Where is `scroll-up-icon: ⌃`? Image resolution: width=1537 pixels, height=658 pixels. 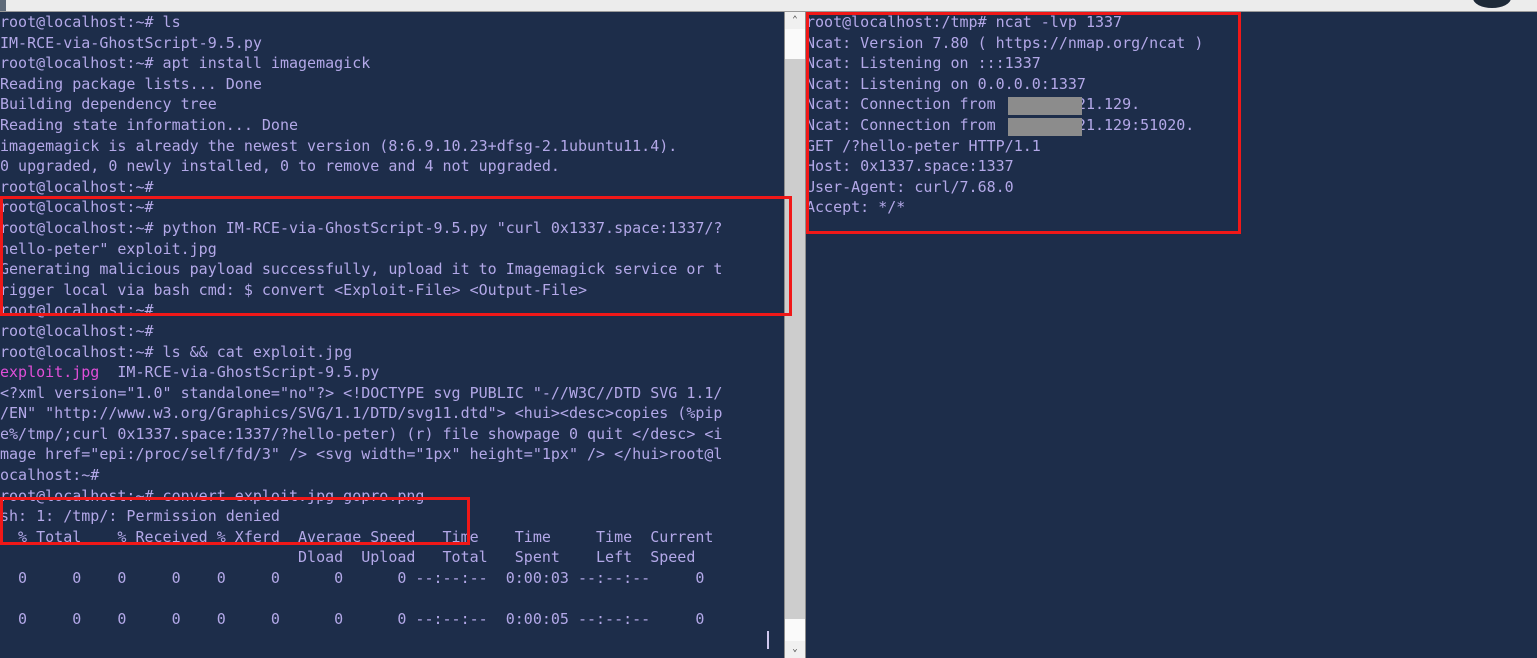
scroll-up-icon: ⌃ is located at coordinates (795, 20).